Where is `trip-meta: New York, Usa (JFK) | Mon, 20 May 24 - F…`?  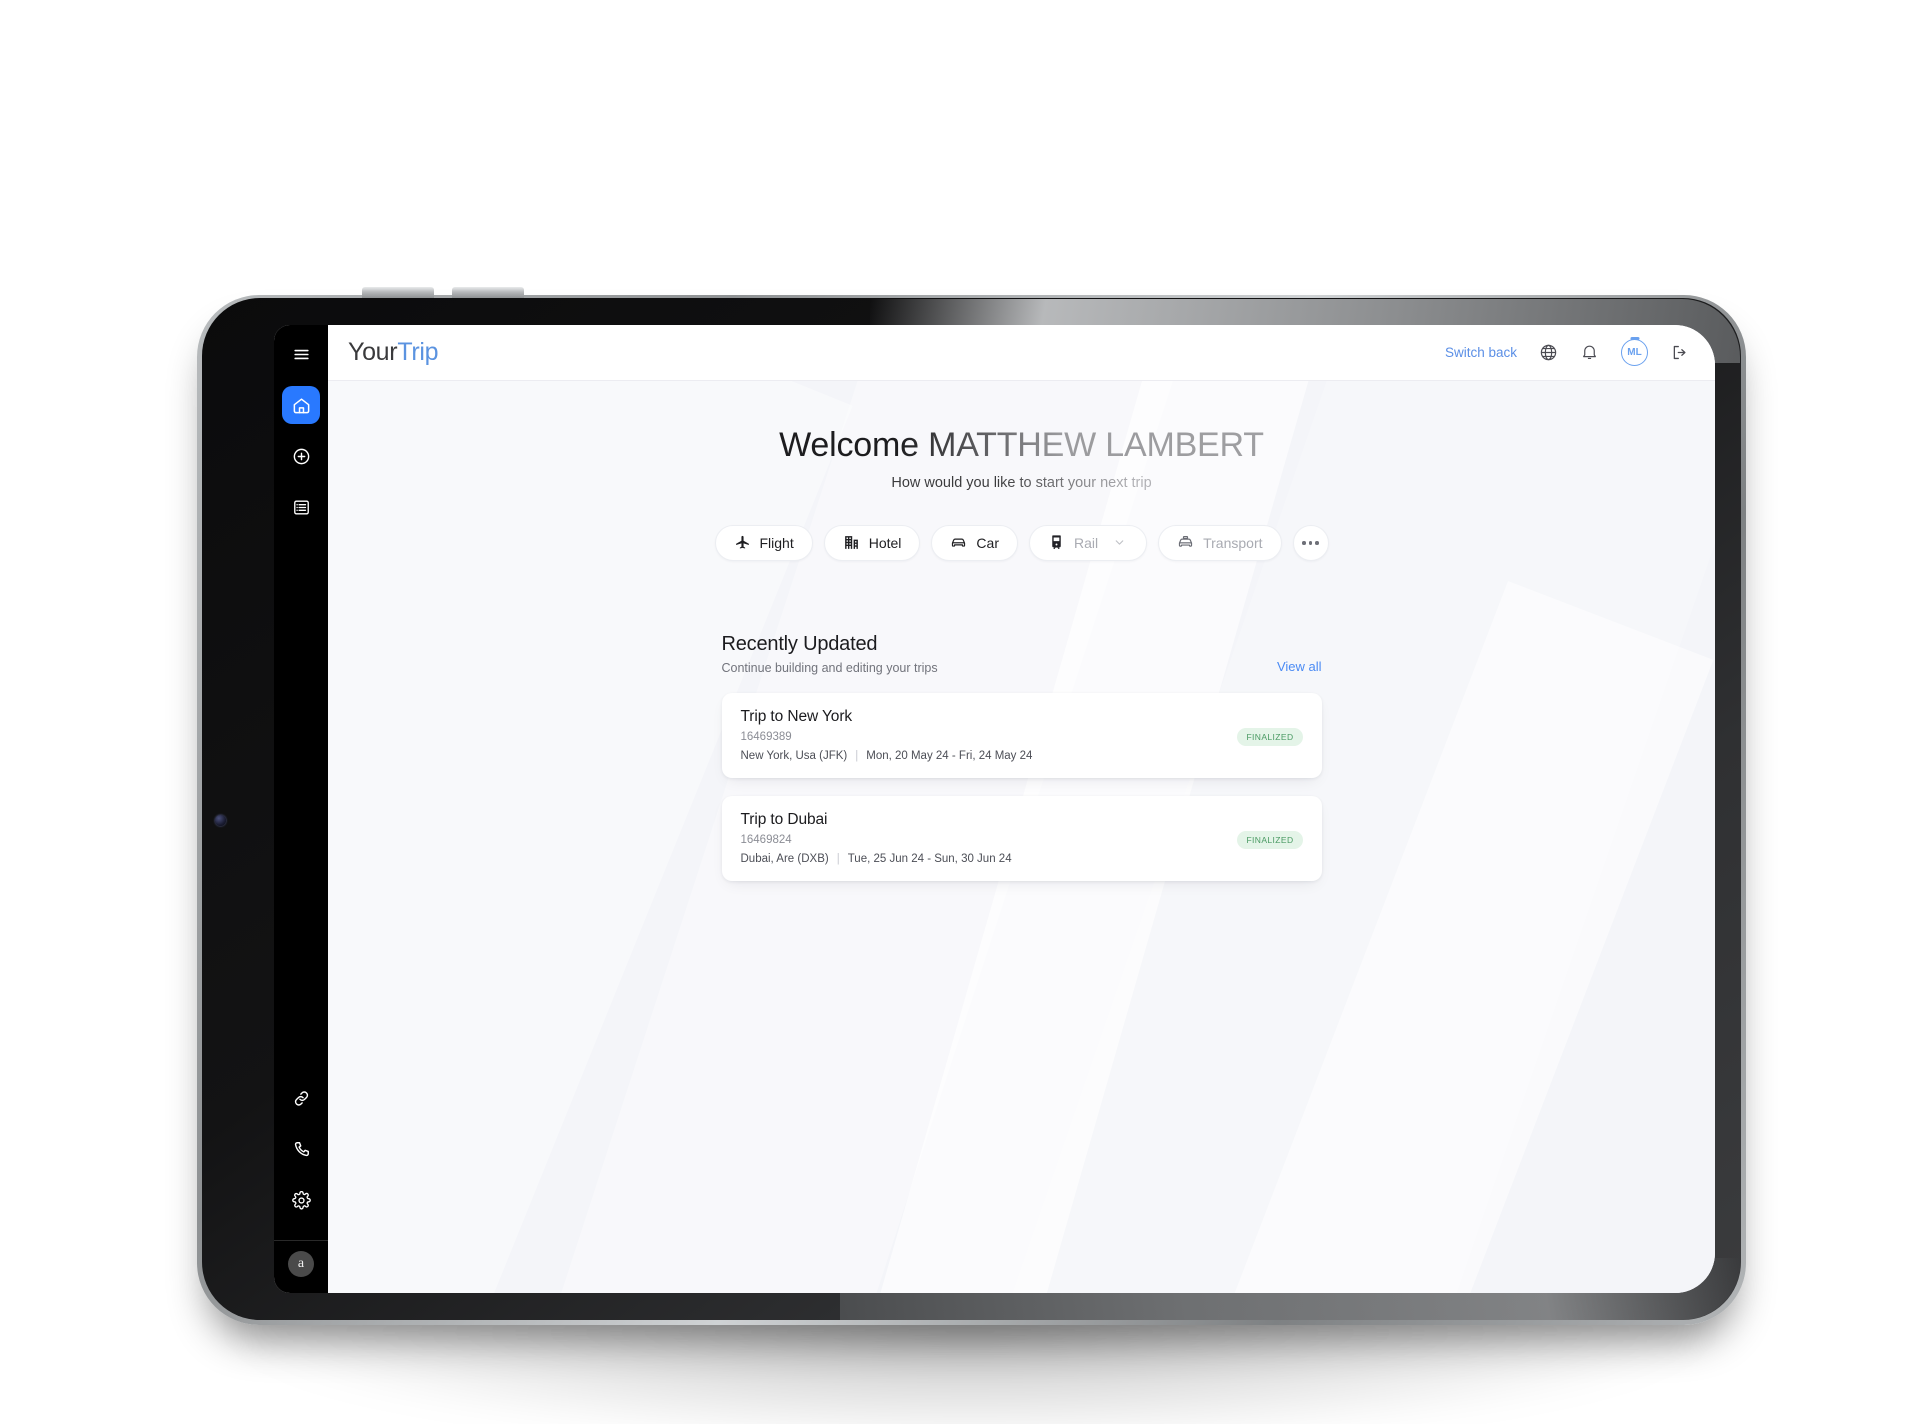
trip-meta: New York, Usa (JFK) | Mon, 20 May 24 - F… is located at coordinates (989, 756).